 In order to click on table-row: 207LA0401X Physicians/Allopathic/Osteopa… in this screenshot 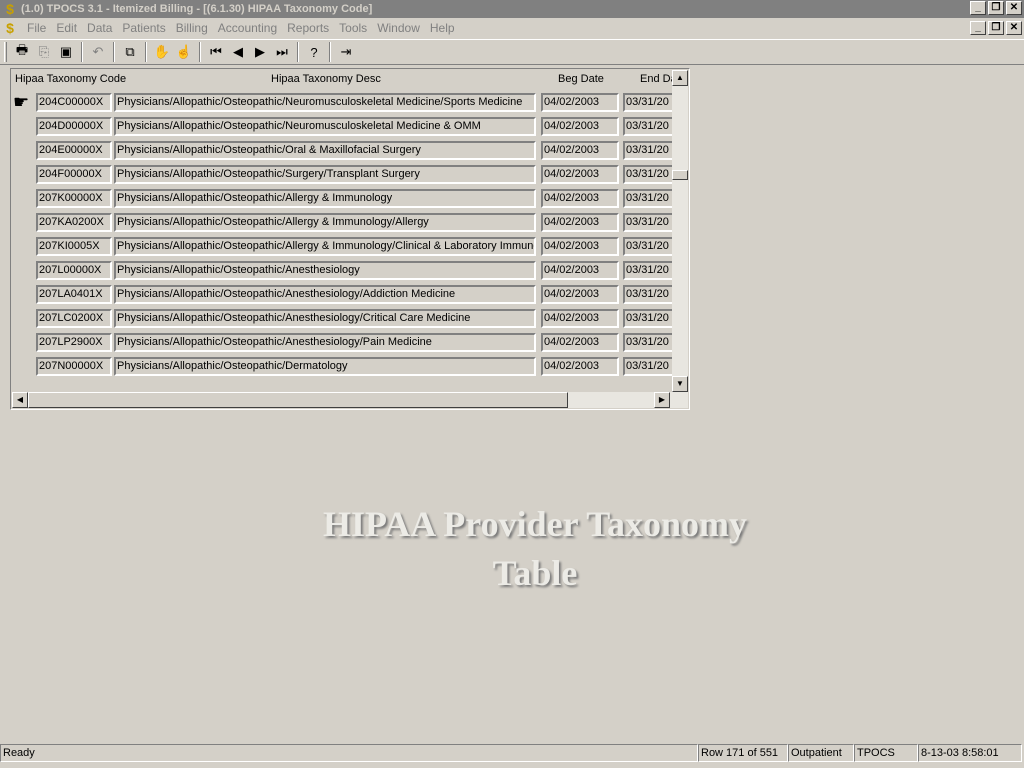, I will do `click(342, 295)`.